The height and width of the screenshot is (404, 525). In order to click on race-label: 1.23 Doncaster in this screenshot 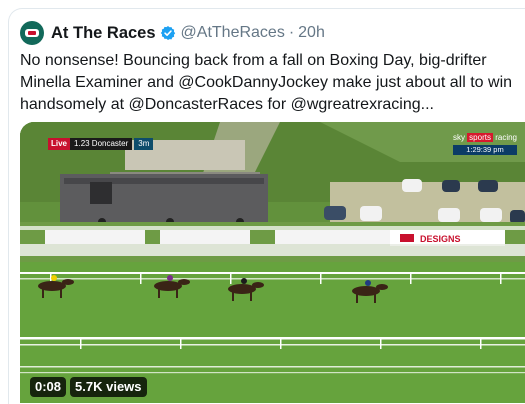, I will do `click(101, 144)`.